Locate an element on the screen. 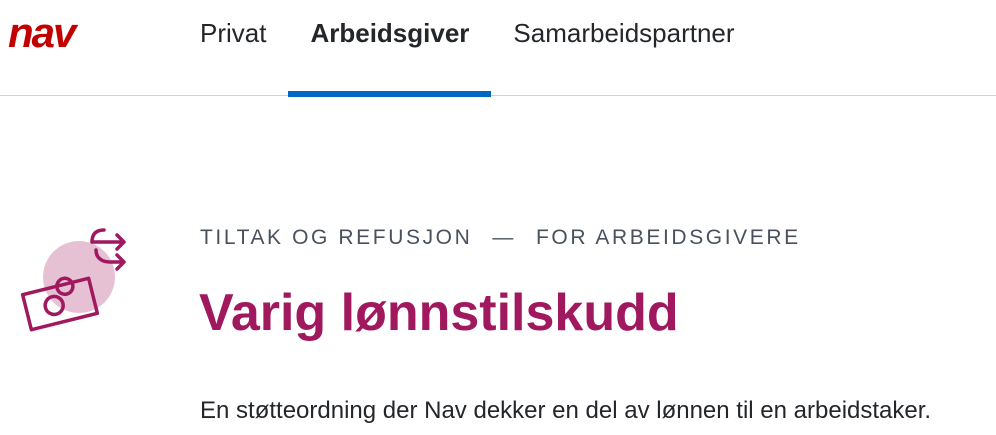 The width and height of the screenshot is (996, 435). tab-label: Privat is located at coordinates (233, 33).